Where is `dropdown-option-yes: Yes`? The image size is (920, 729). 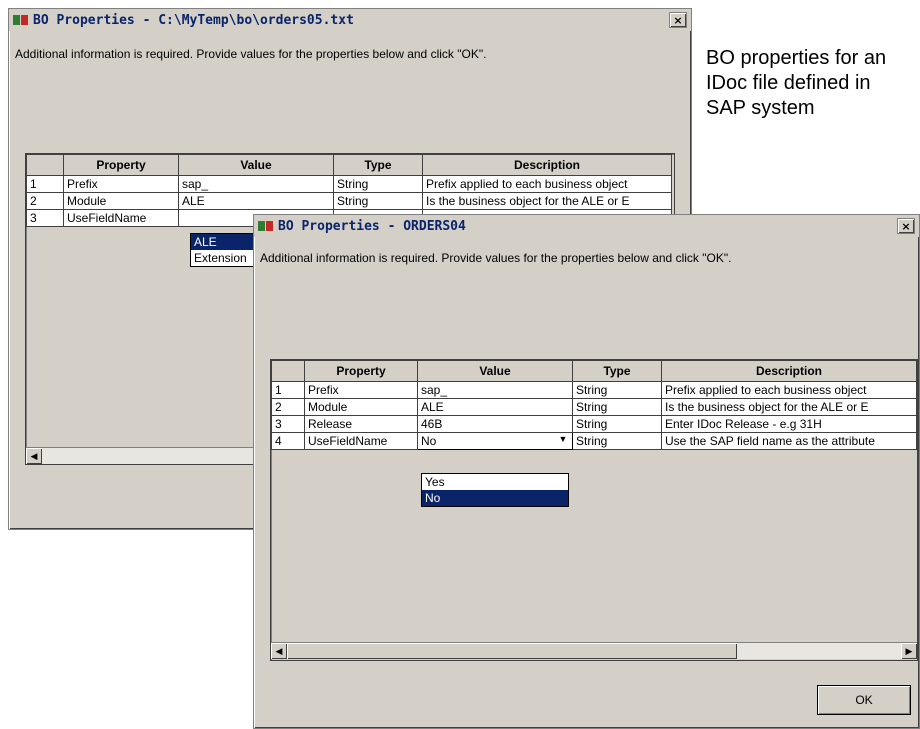 dropdown-option-yes: Yes is located at coordinates (495, 482).